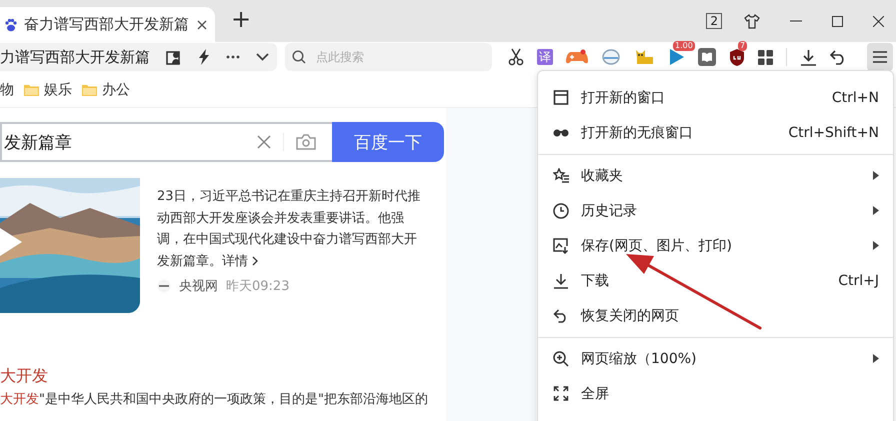  Describe the element at coordinates (714, 21) in the screenshot. I see `tab-count: 2` at that location.